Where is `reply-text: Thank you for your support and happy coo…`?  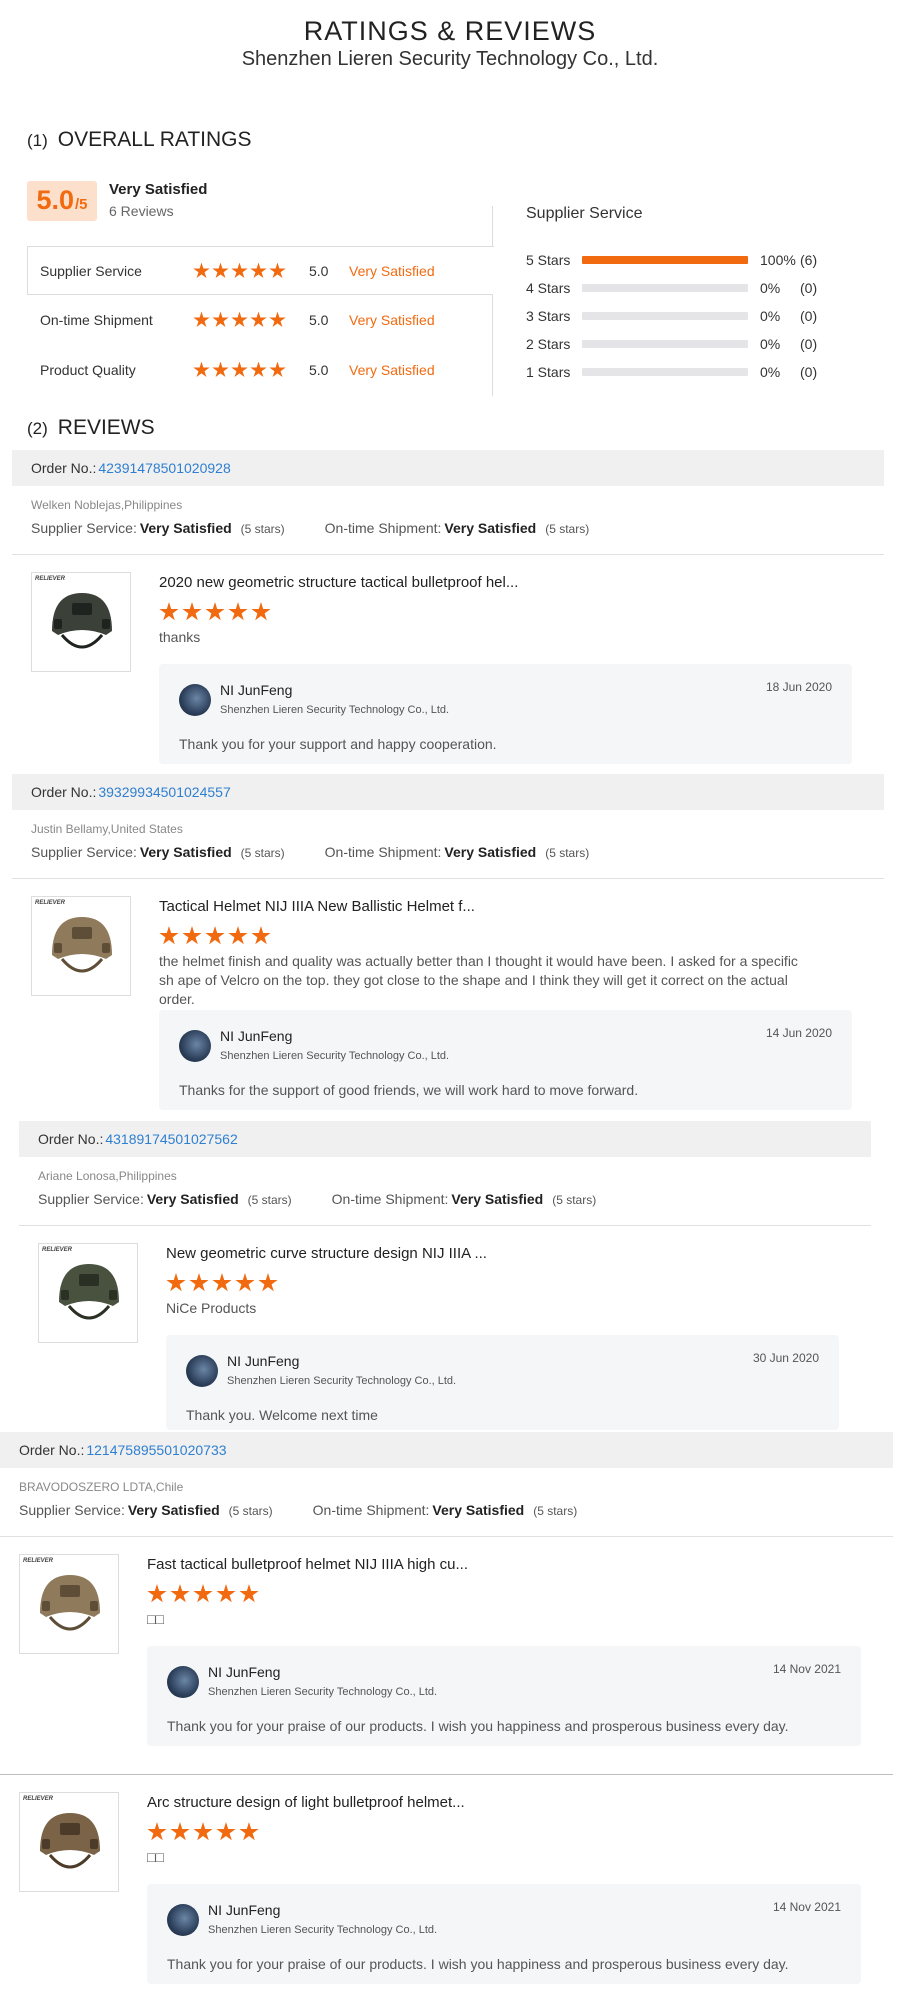
reply-text: Thank you for your support and happy coo… is located at coordinates (338, 744).